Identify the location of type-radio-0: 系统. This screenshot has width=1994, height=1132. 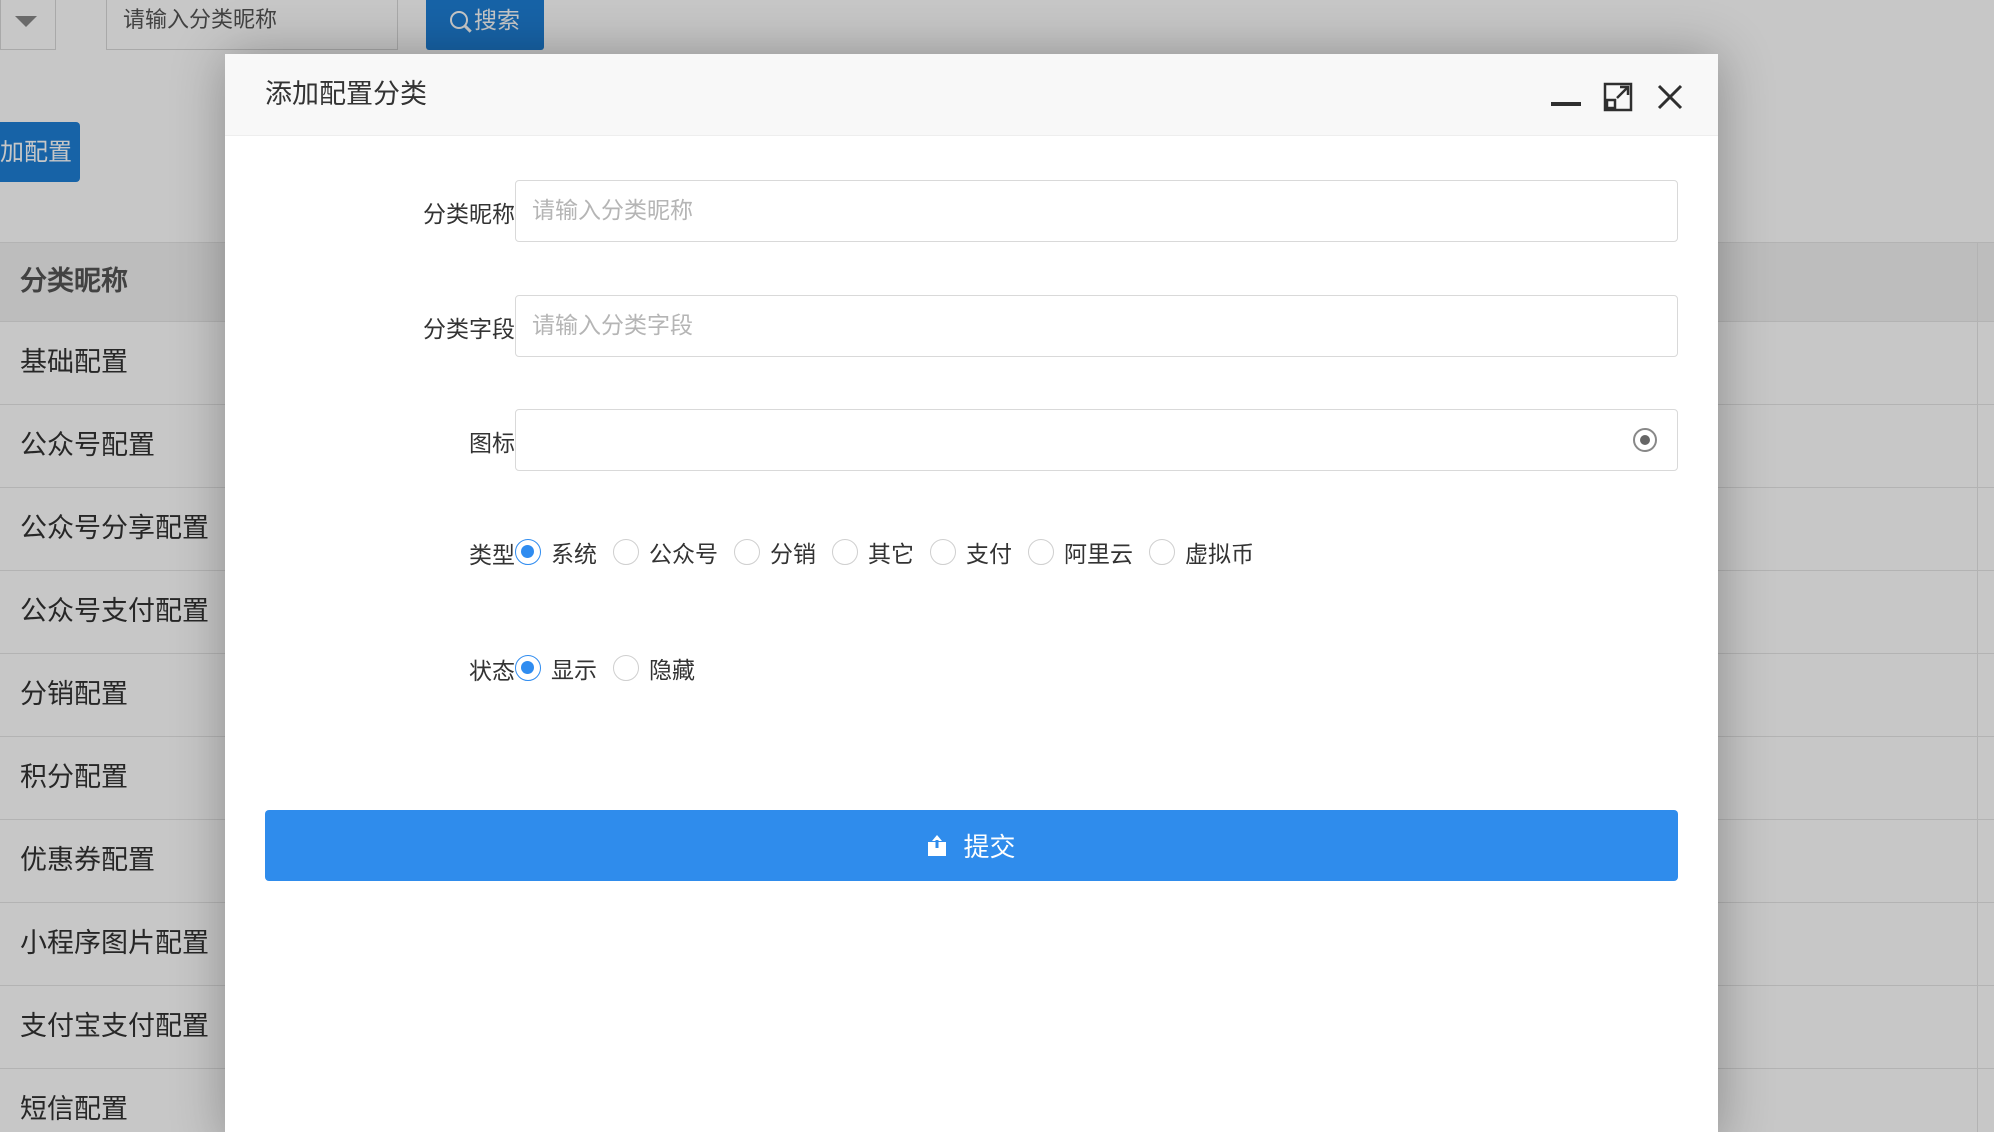
(556, 552).